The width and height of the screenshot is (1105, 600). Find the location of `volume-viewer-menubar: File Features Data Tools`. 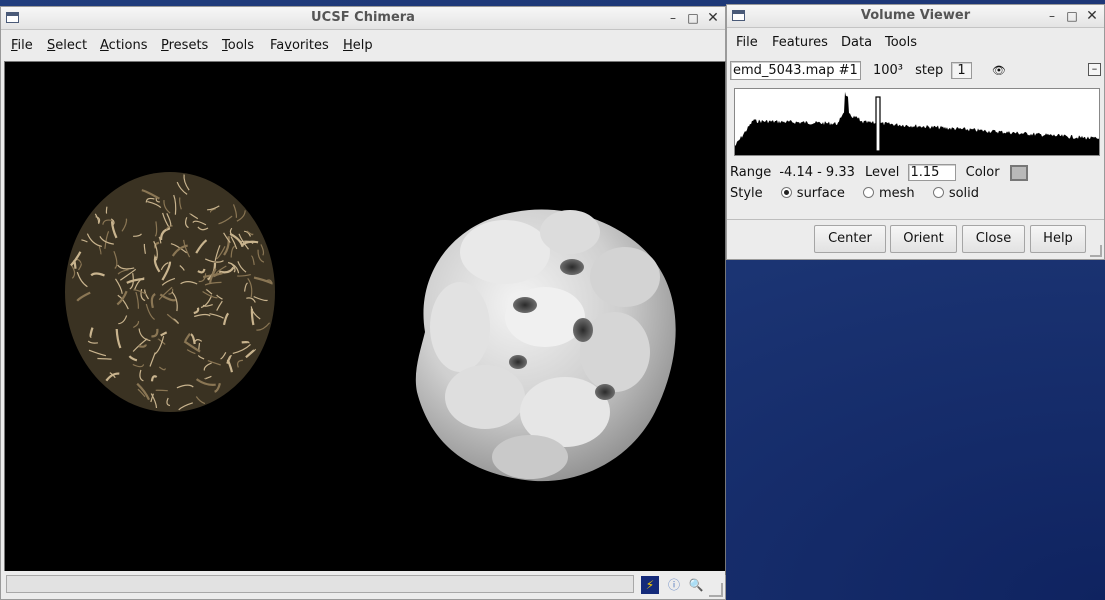

volume-viewer-menubar: File Features Data Tools is located at coordinates (915, 43).